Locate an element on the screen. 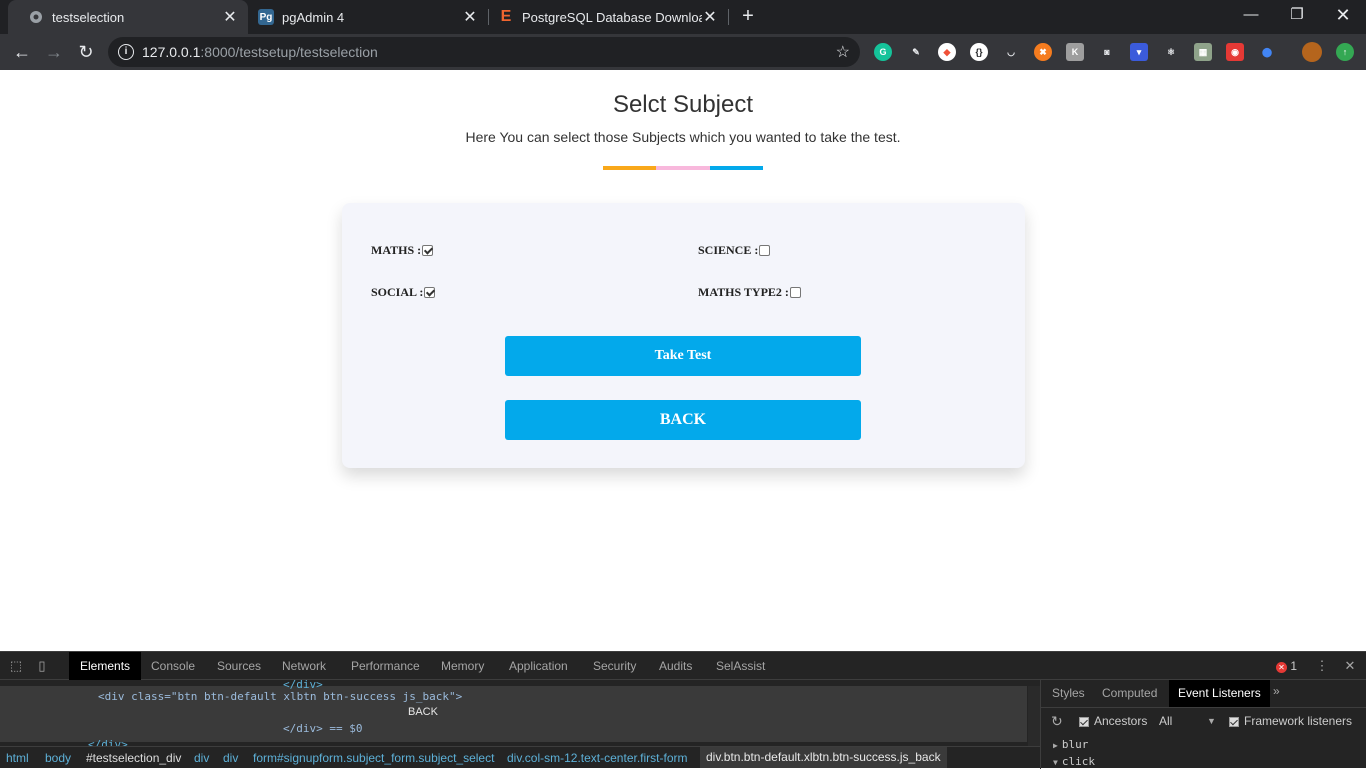 The height and width of the screenshot is (769, 1366). breadcrumb-item: body is located at coordinates (58, 758).